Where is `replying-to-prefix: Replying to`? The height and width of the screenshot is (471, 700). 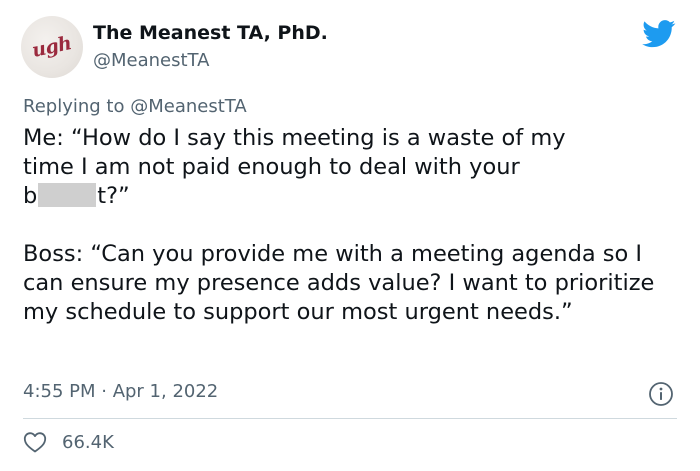 replying-to-prefix: Replying to is located at coordinates (74, 106).